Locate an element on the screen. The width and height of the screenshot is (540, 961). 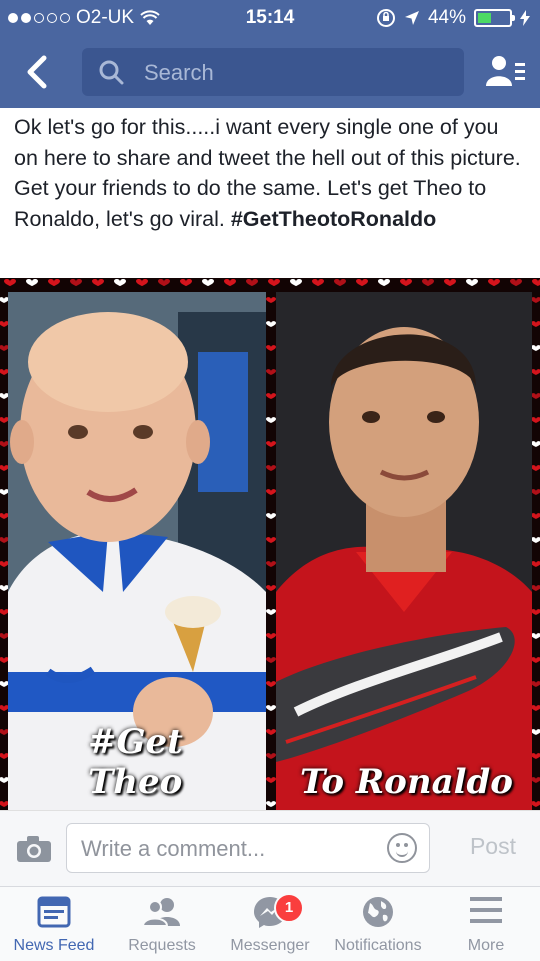
caption-left: #Get Theo is located at coordinates (135, 762).